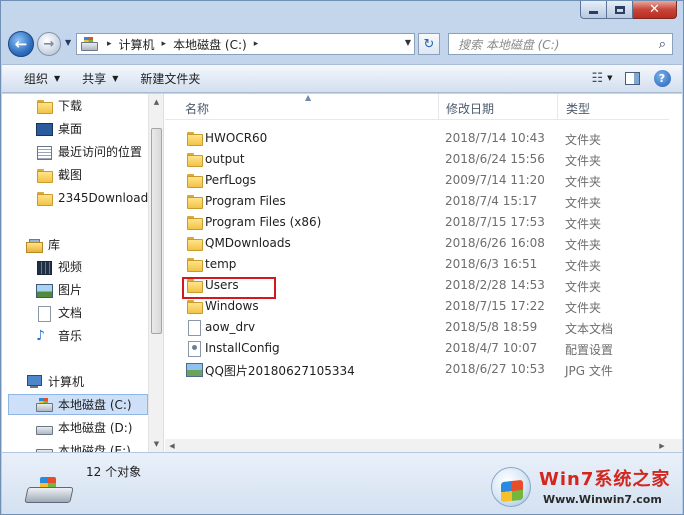 This screenshot has height=515, width=684. What do you see at coordinates (491, 327) in the screenshot?
I see `file-date: 2018/5/8 18:59` at bounding box center [491, 327].